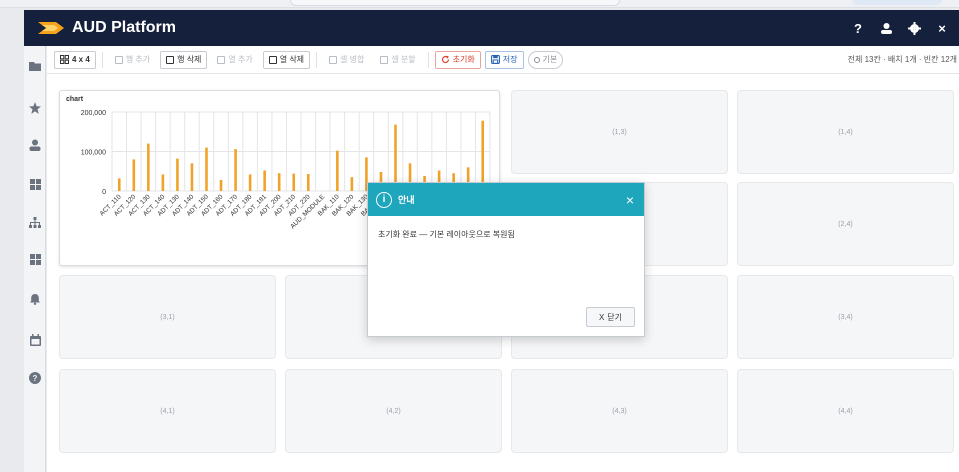 The width and height of the screenshot is (959, 472). I want to click on layout-status: 전체 13칸 · 배치 1개 · 빈칸 12개, so click(902, 59).